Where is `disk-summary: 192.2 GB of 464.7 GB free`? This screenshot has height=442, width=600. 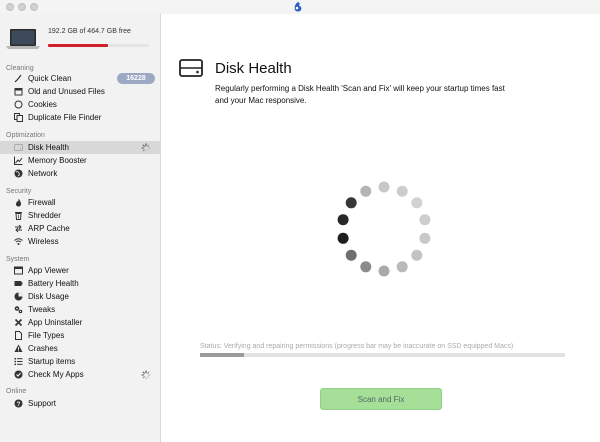
disk-summary: 192.2 GB of 464.7 GB free is located at coordinates (80, 34).